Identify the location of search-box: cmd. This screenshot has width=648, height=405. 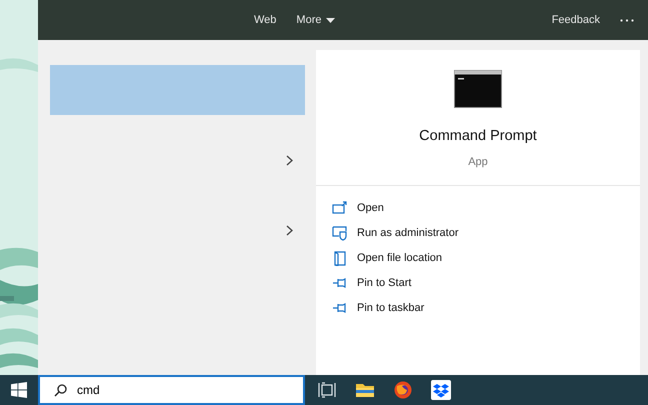
(171, 390).